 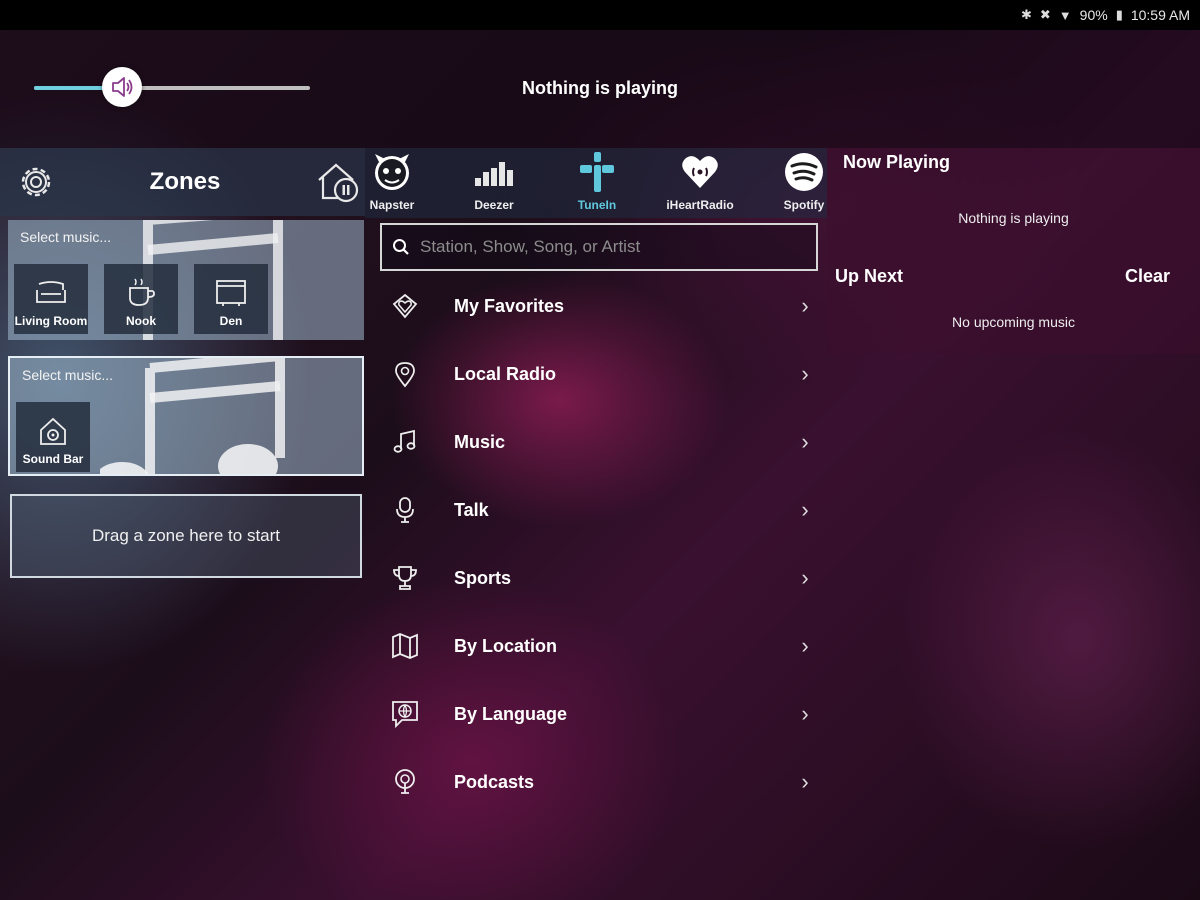 What do you see at coordinates (401, 247) in the screenshot?
I see `search-icon` at bounding box center [401, 247].